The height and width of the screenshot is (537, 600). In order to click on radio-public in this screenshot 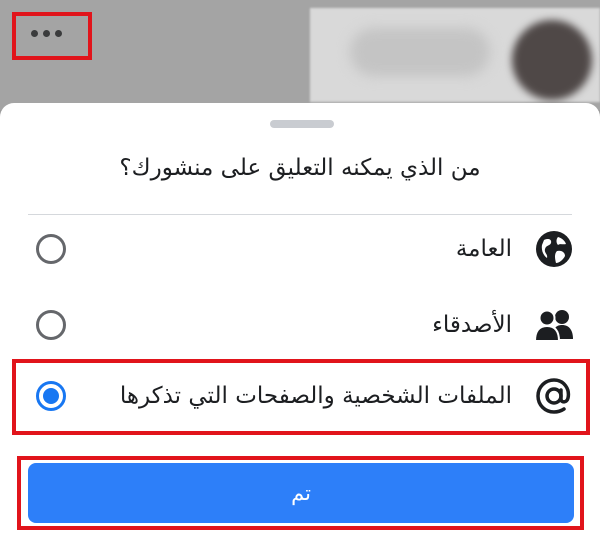, I will do `click(51, 249)`.